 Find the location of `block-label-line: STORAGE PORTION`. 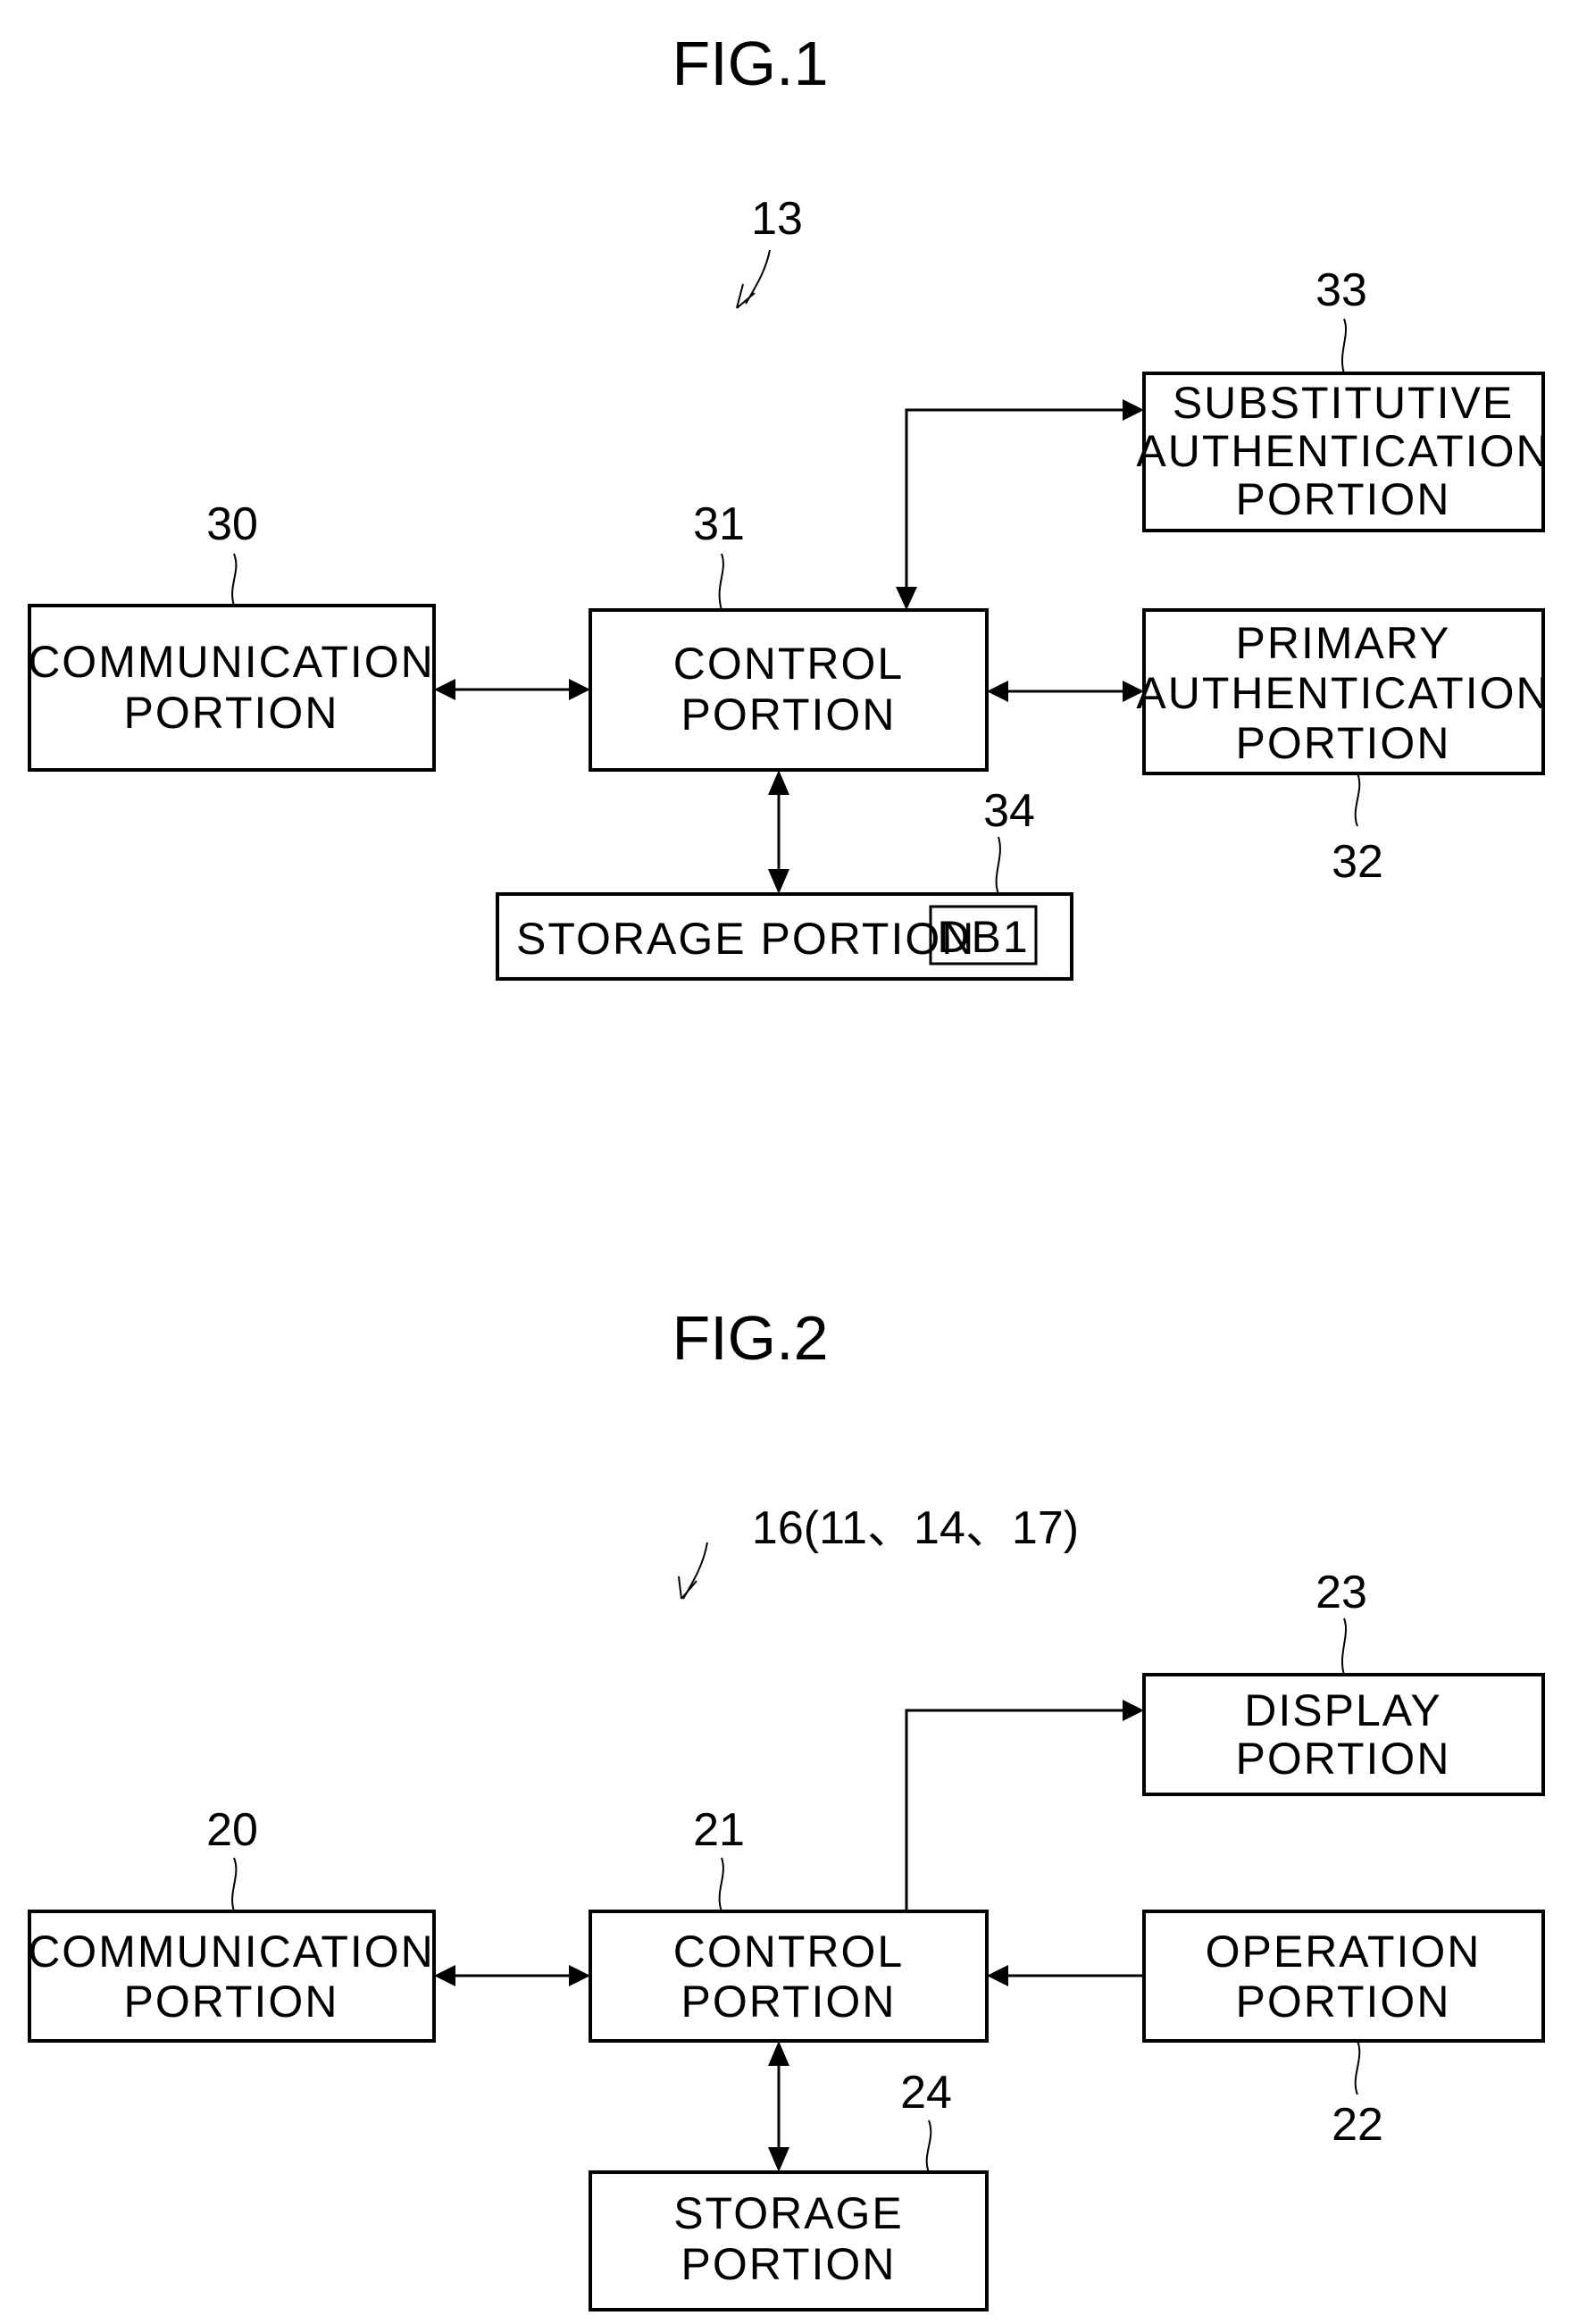

block-label-line: STORAGE PORTION is located at coordinates (745, 939).